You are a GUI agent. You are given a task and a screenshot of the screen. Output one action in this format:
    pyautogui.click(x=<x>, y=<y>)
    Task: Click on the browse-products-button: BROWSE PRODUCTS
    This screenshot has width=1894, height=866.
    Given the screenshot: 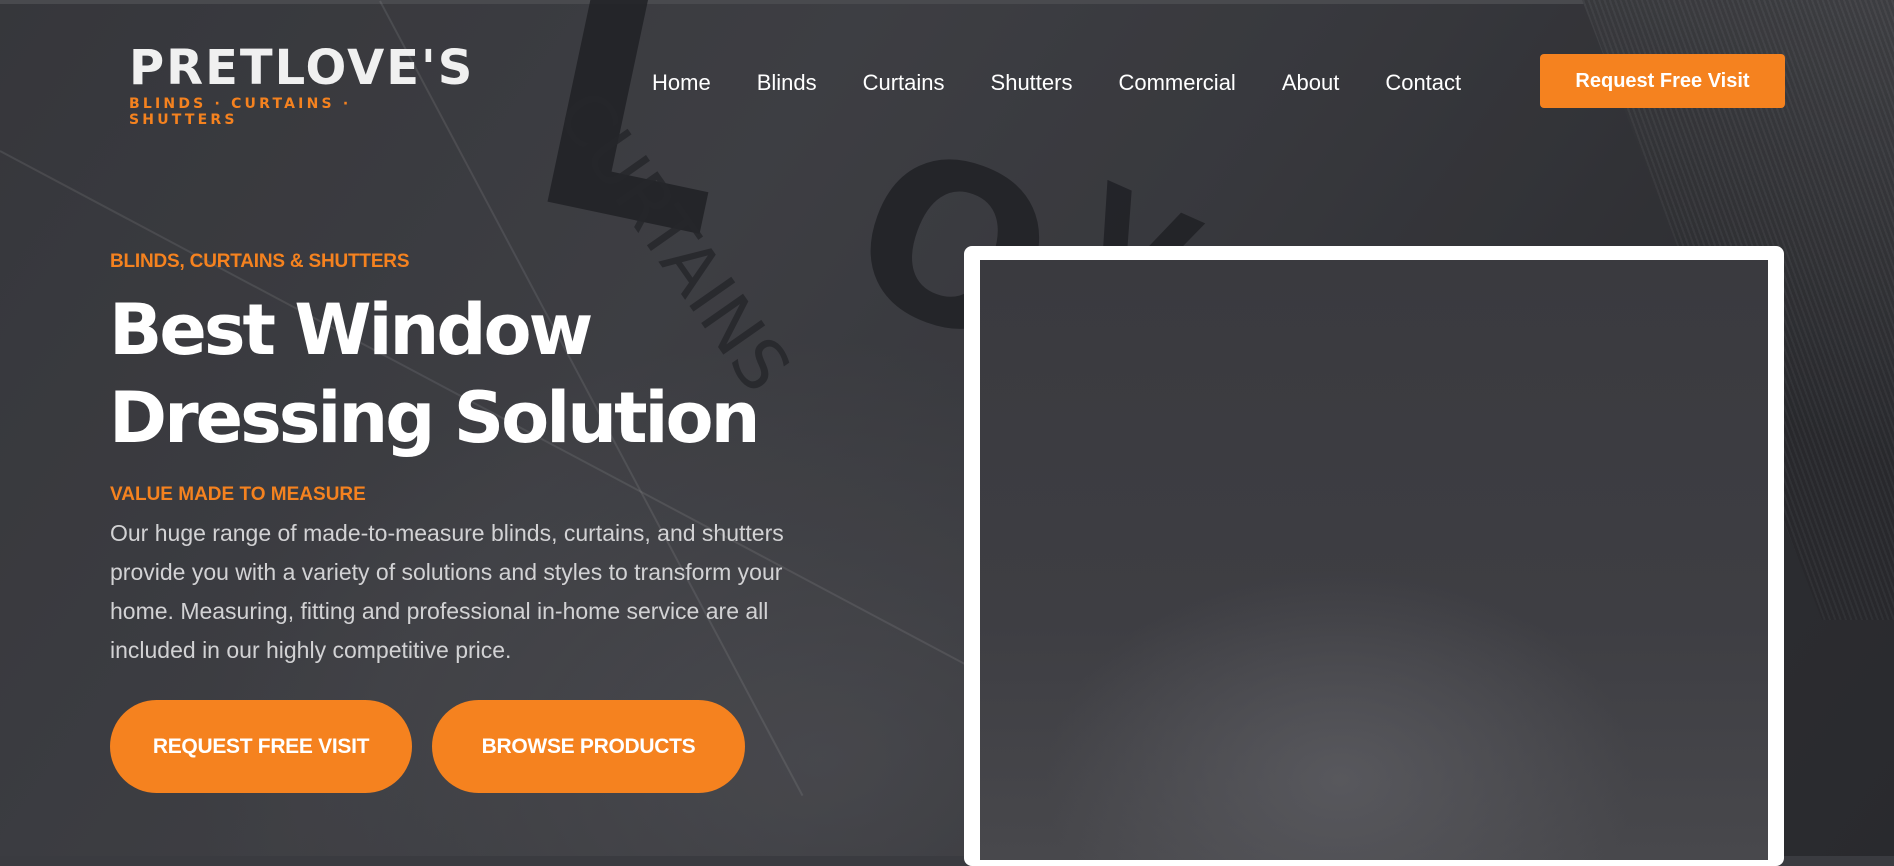 What is the action you would take?
    pyautogui.click(x=588, y=746)
    